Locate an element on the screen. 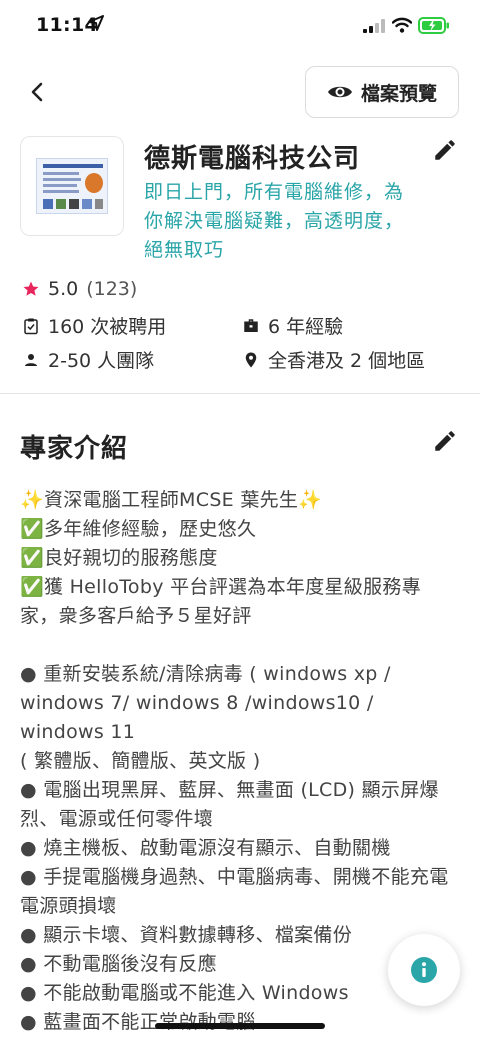 The height and width of the screenshot is (1038, 480). section-divider is located at coordinates (240, 393).